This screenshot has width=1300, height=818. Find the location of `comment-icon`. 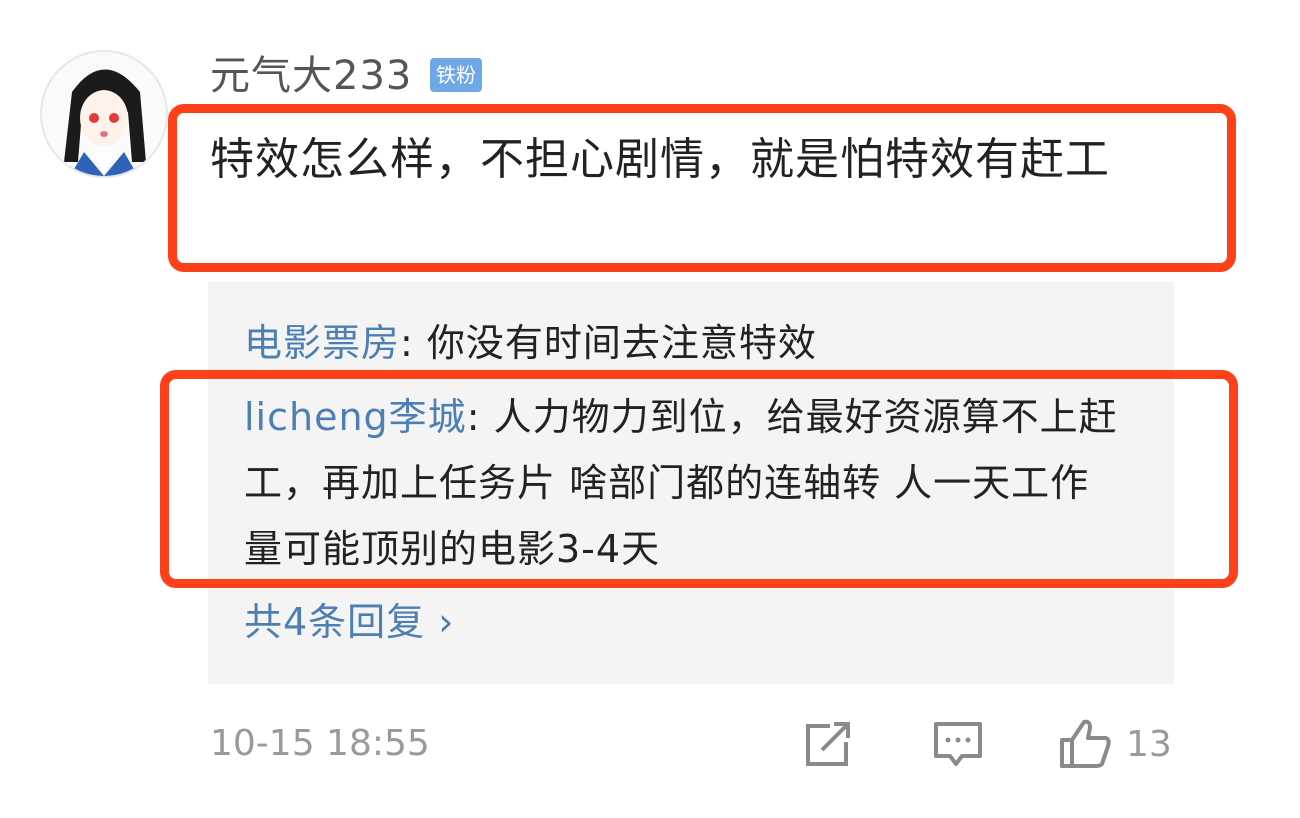

comment-icon is located at coordinates (958, 744).